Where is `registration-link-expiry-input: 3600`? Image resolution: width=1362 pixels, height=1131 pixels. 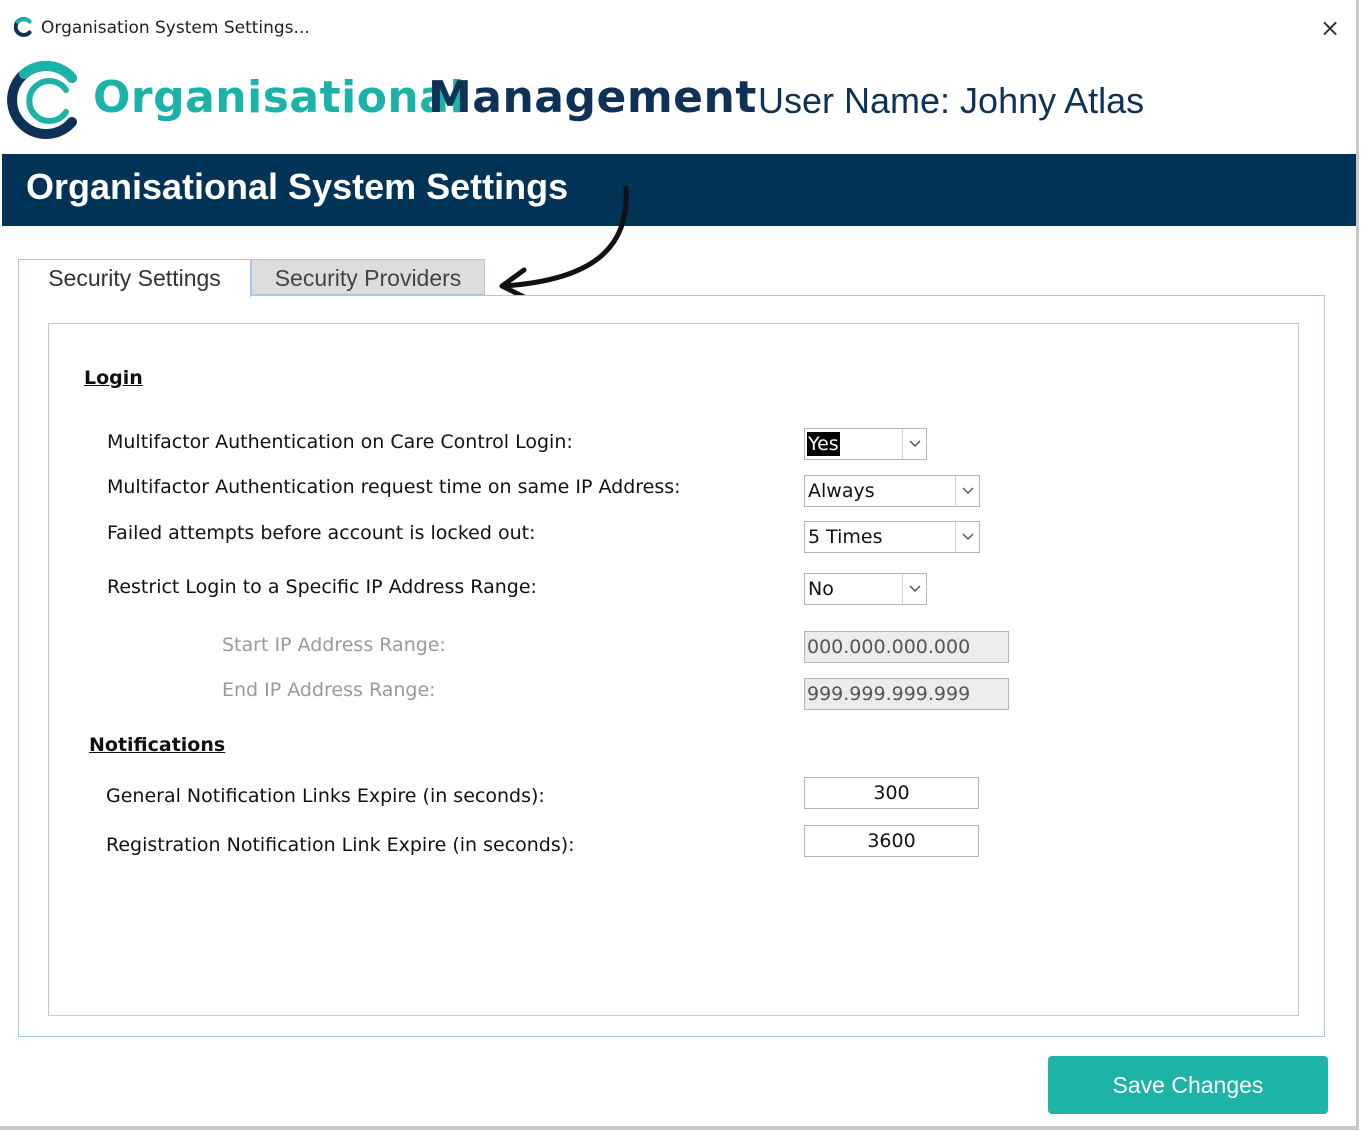
registration-link-expiry-input: 3600 is located at coordinates (891, 841).